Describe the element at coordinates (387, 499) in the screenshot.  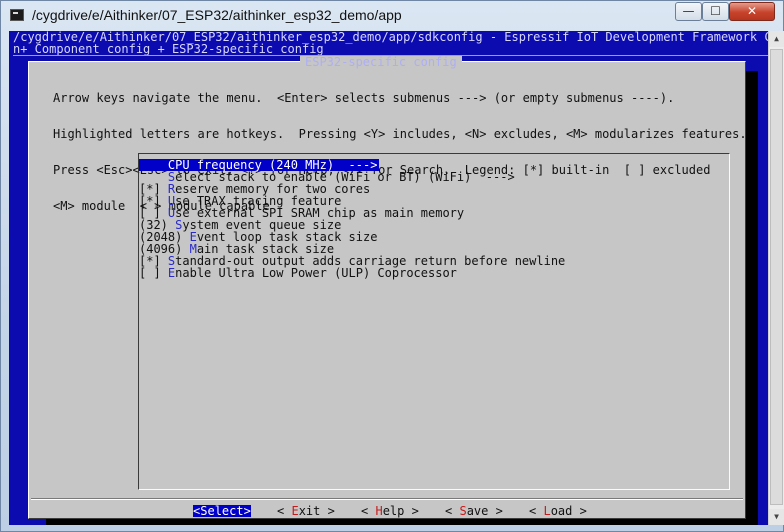
I see `button-divider-highlight` at that location.